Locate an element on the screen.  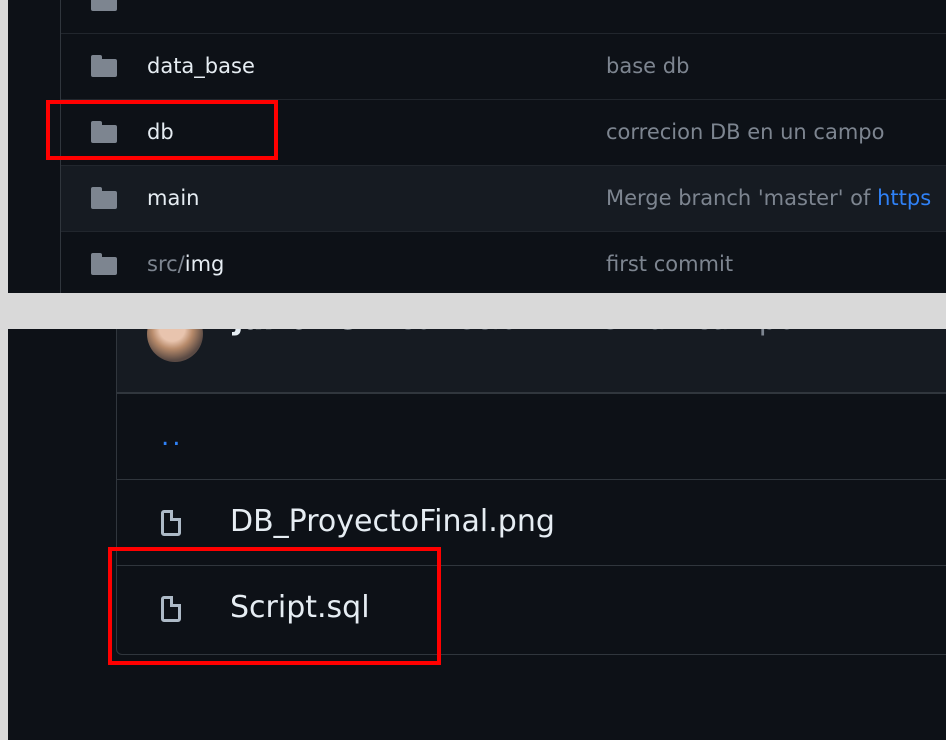
commit-message-text: Merge branch 'master' of is located at coordinates (741, 198).